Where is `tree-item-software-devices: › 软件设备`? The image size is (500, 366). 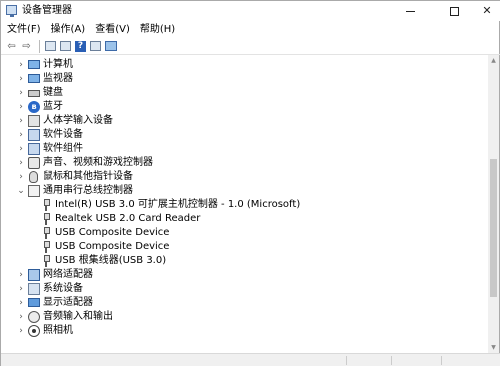
tree-item-software-devices: › 软件设备 is located at coordinates (244, 135).